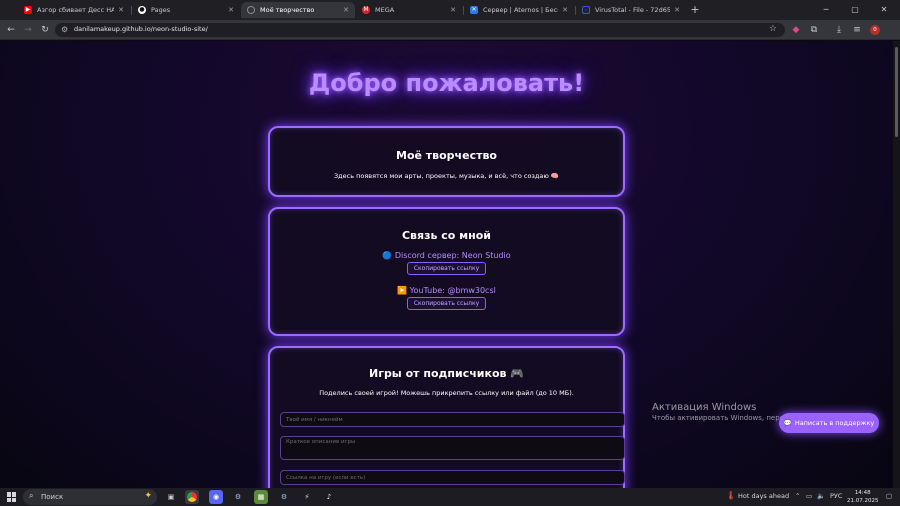 The image size is (900, 506). I want to click on globe-icon, so click(251, 10).